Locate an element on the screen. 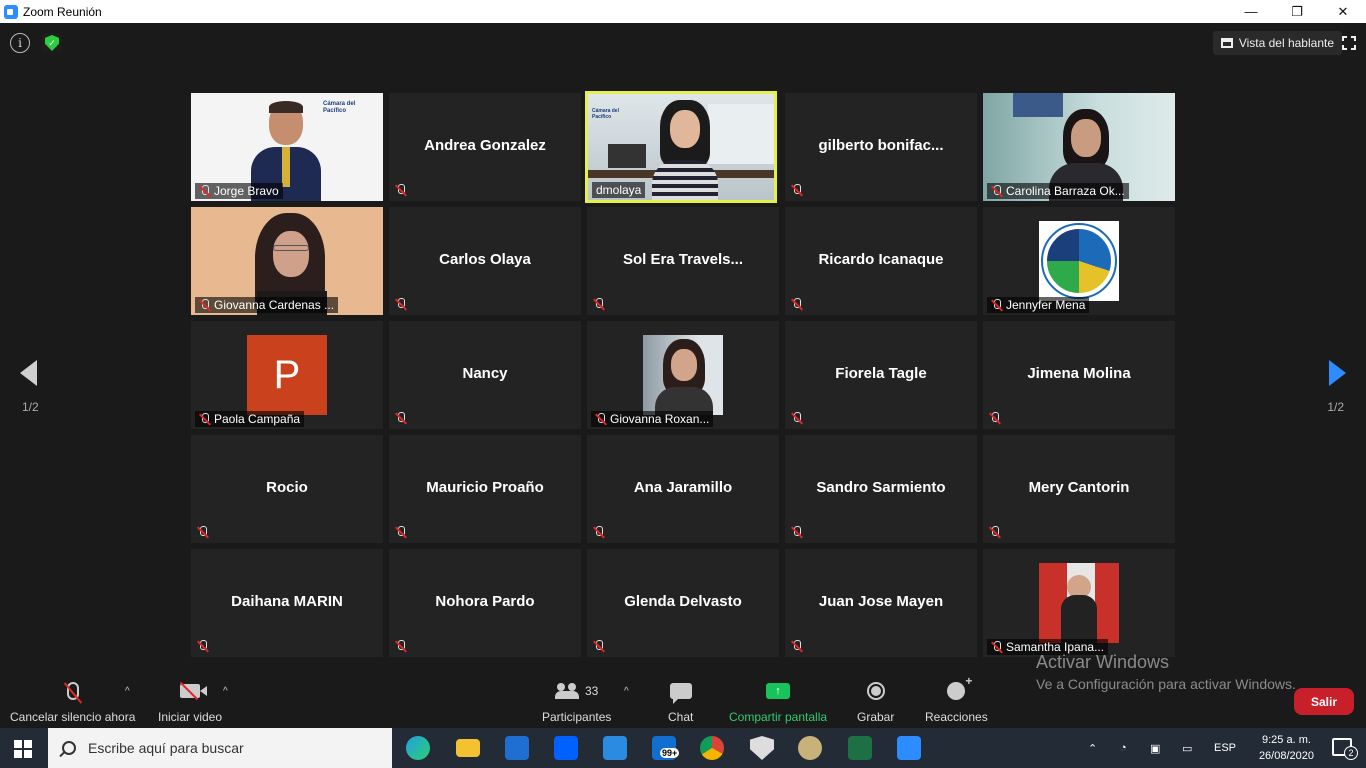 This screenshot has width=1366, height=768. participant-tile: Cámara del Pacífico dmolaya is located at coordinates (681, 147).